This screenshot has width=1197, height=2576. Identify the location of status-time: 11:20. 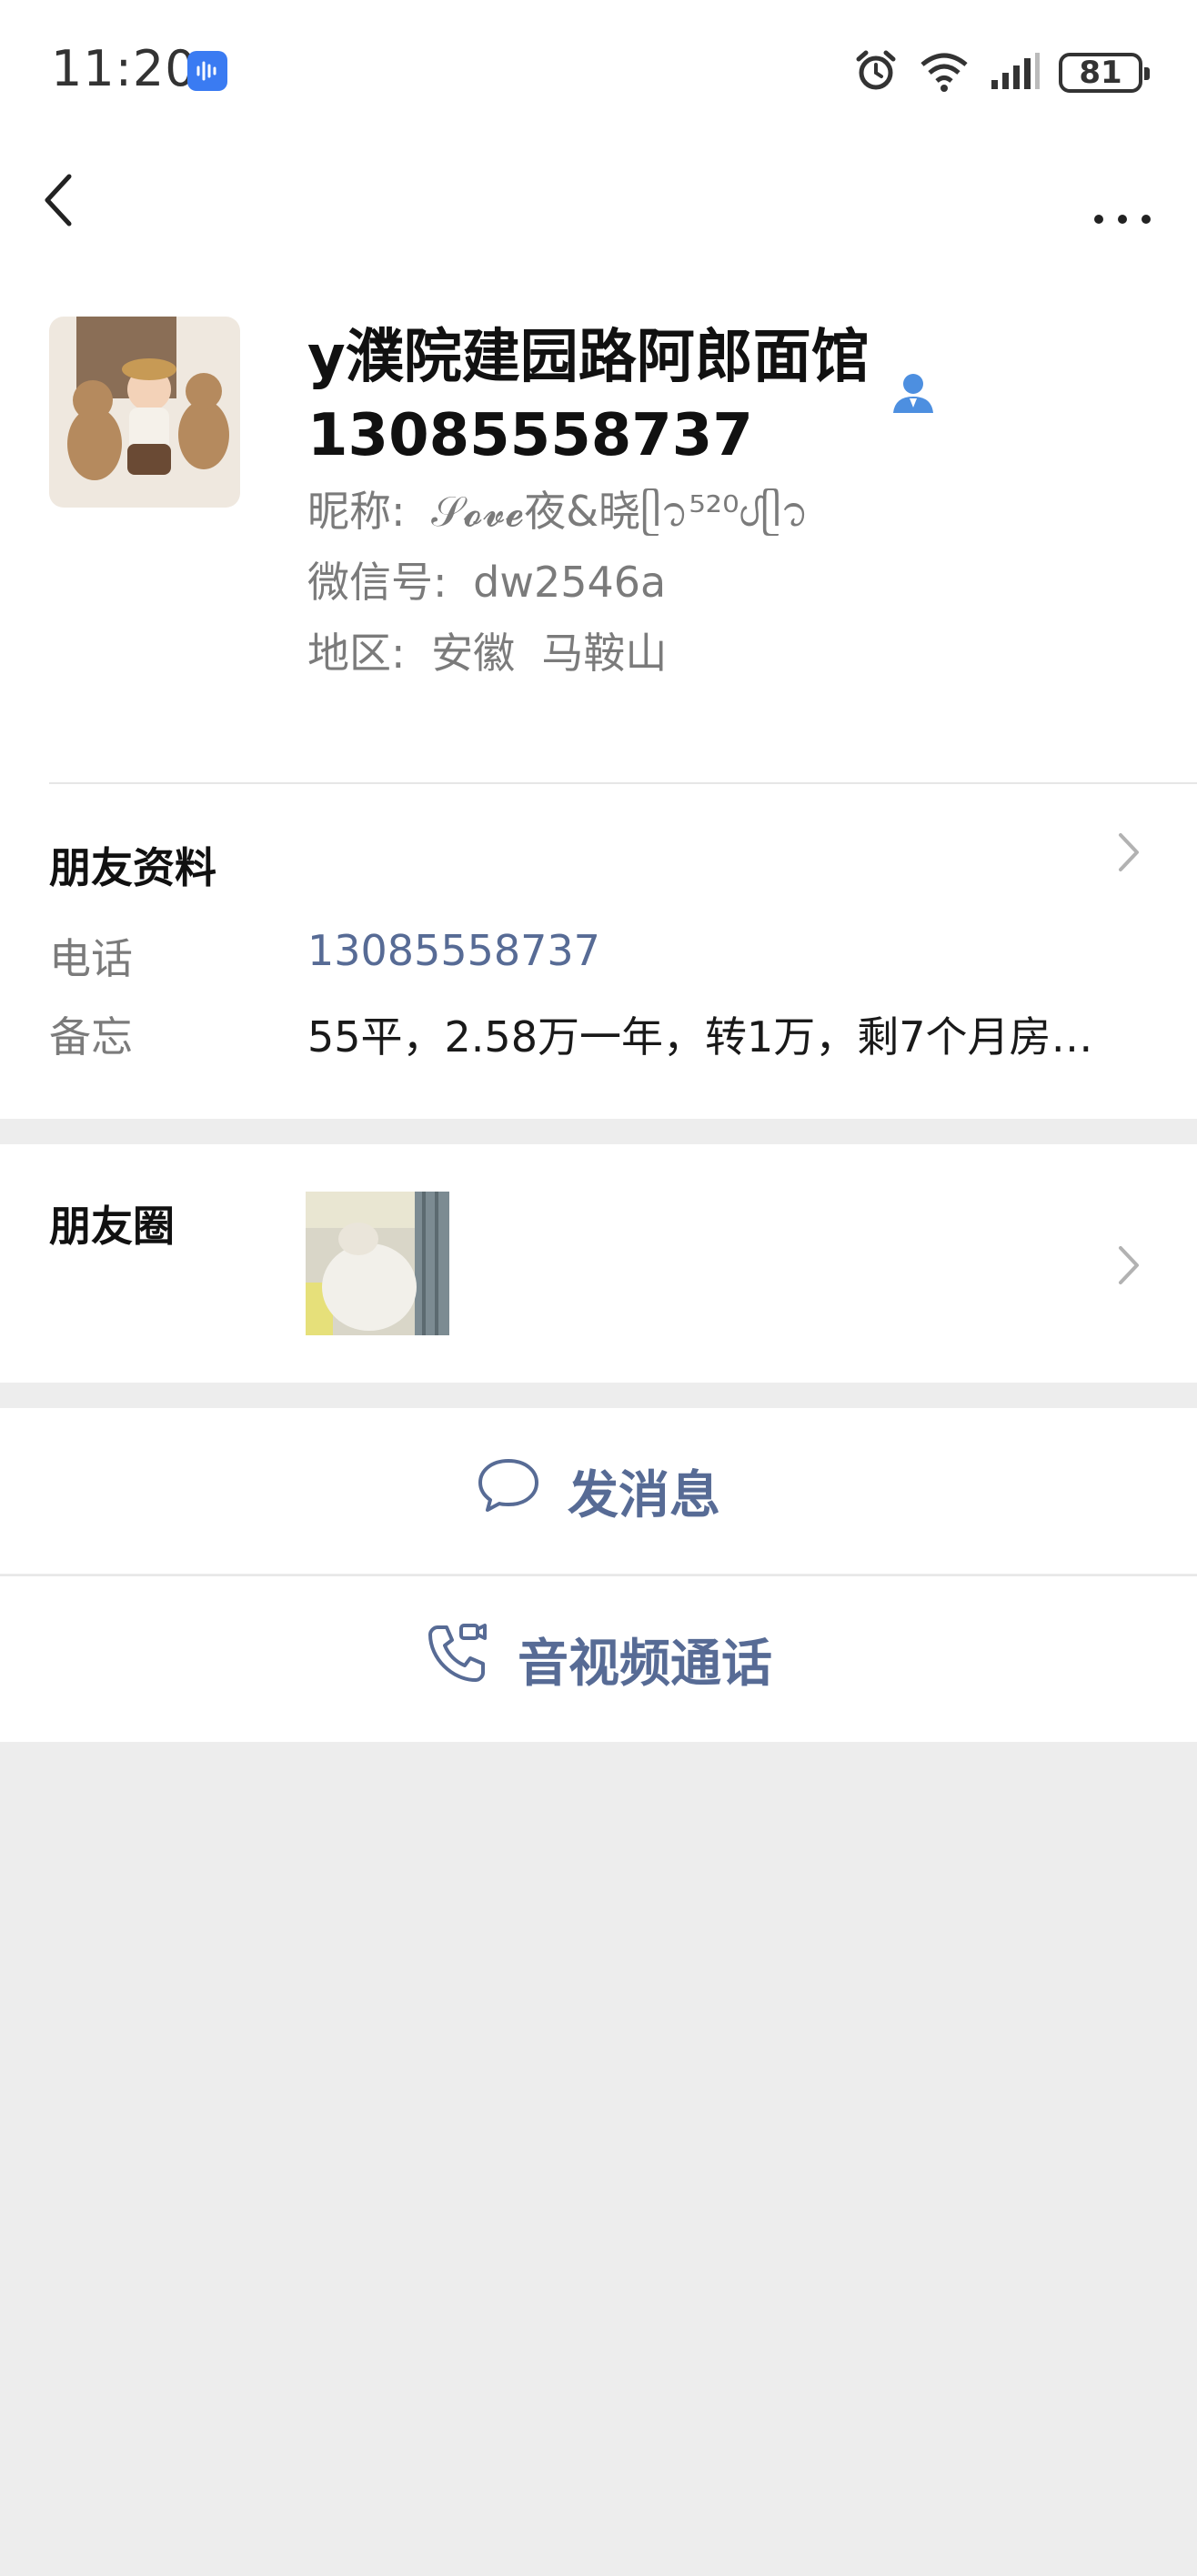
(124, 68).